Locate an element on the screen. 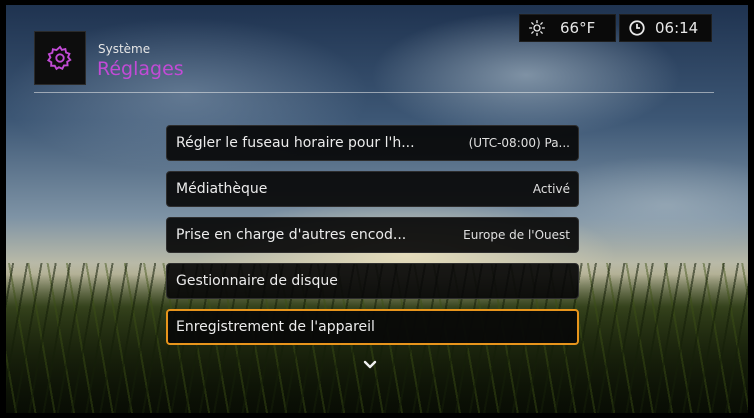 The image size is (754, 418). chevron-down-icon is located at coordinates (370, 365).